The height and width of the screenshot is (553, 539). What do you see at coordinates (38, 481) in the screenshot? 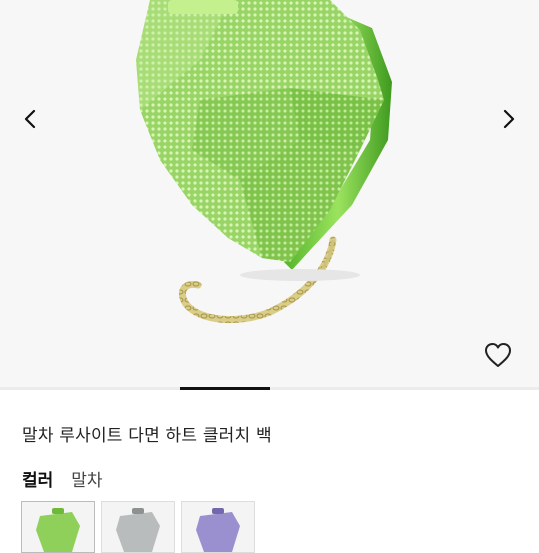
I see `color-label: 컬러` at bounding box center [38, 481].